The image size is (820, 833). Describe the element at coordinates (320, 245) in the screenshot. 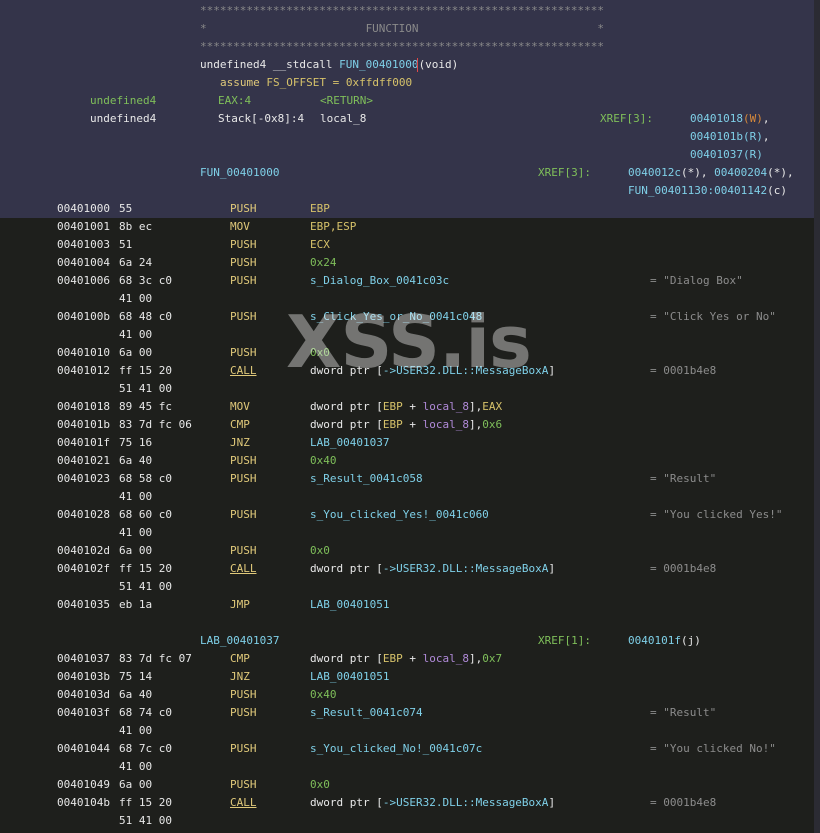

I see `instruction-operand: ECX` at that location.